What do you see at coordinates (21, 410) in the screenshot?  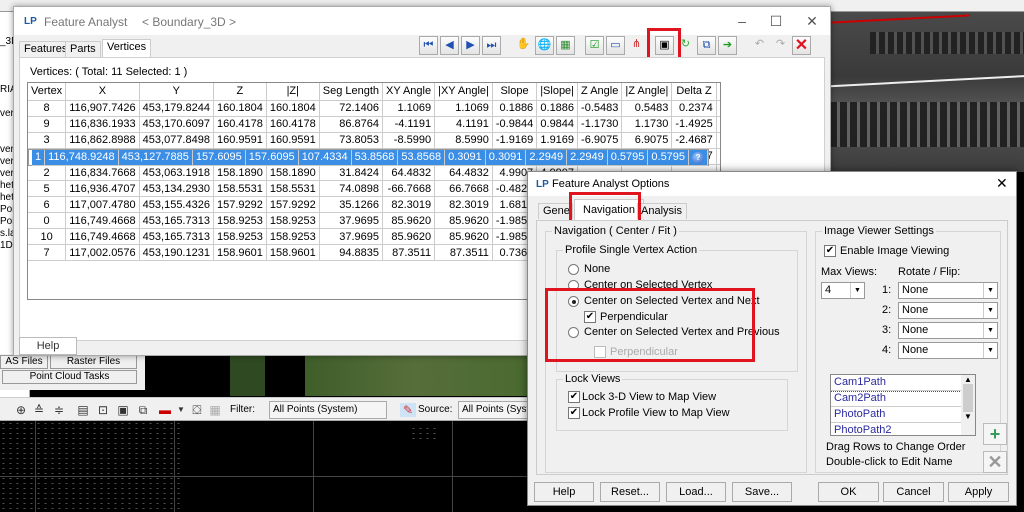 I see `zoom-icon: ⊕` at bounding box center [21, 410].